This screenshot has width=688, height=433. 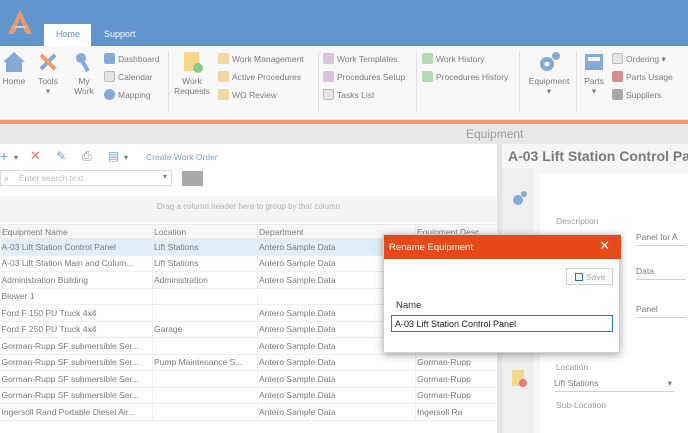 I want to click on save-button: Save, so click(x=589, y=276).